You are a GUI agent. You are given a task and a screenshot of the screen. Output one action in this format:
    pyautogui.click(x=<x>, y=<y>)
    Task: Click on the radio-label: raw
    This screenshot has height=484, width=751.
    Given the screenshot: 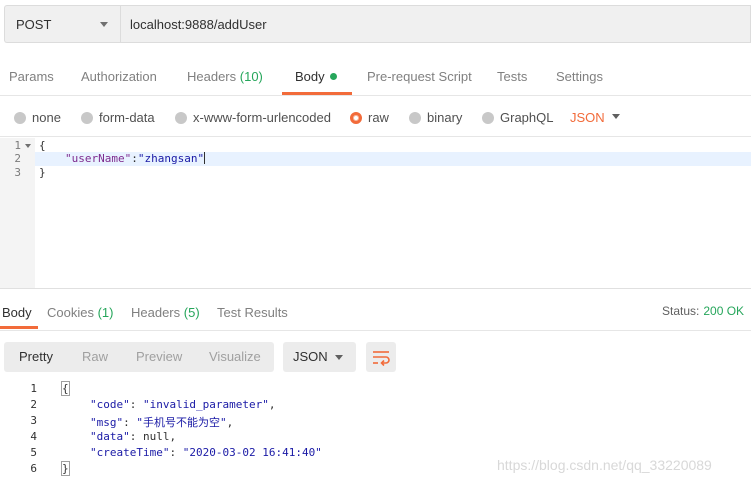 What is the action you would take?
    pyautogui.click(x=378, y=117)
    